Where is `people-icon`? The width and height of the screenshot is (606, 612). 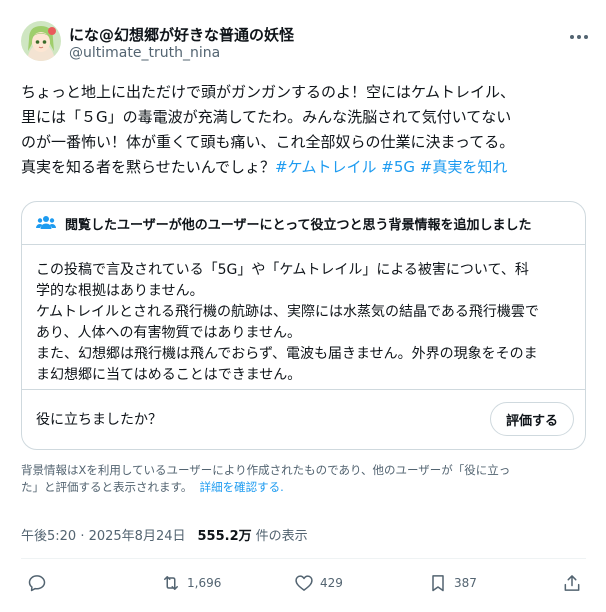 people-icon is located at coordinates (46, 222).